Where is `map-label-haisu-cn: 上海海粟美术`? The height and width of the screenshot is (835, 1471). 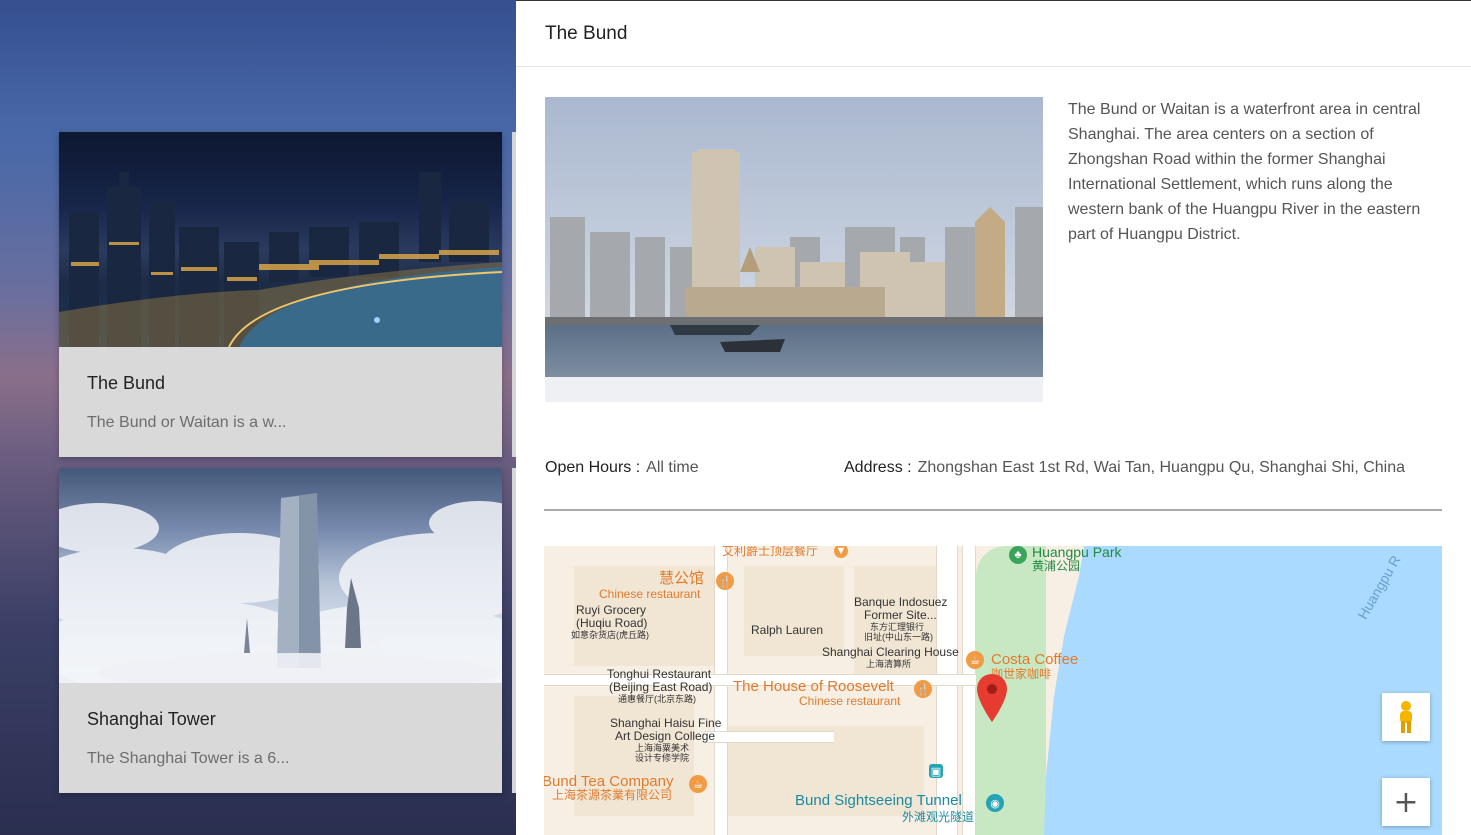
map-label-haisu-cn: 上海海粟美术 is located at coordinates (662, 748).